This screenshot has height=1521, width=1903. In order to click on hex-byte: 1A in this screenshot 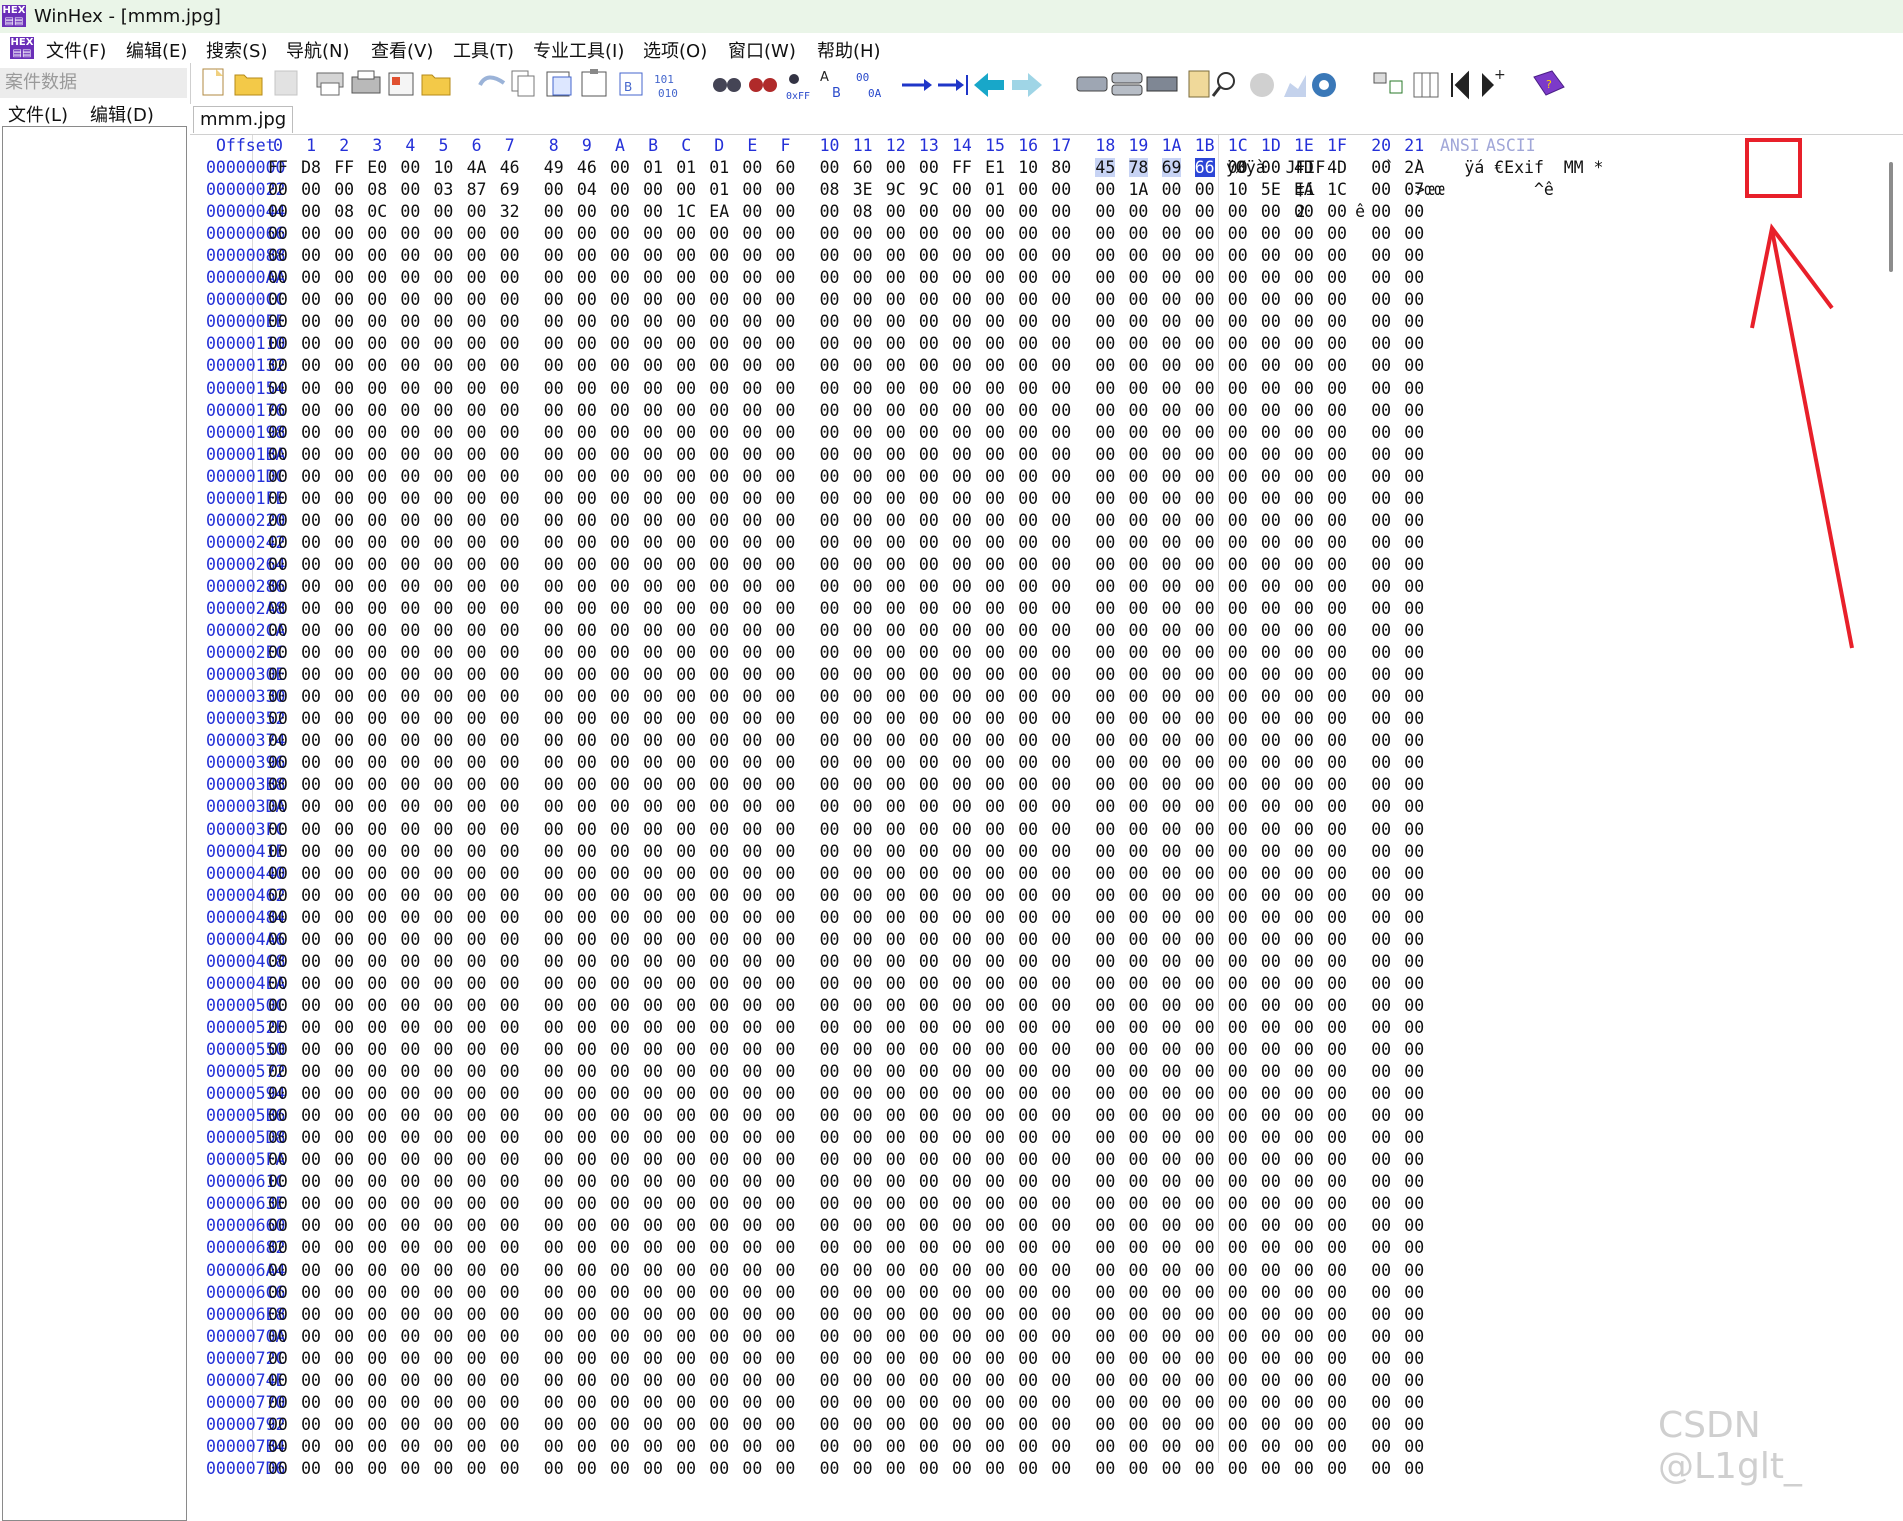, I will do `click(1139, 189)`.